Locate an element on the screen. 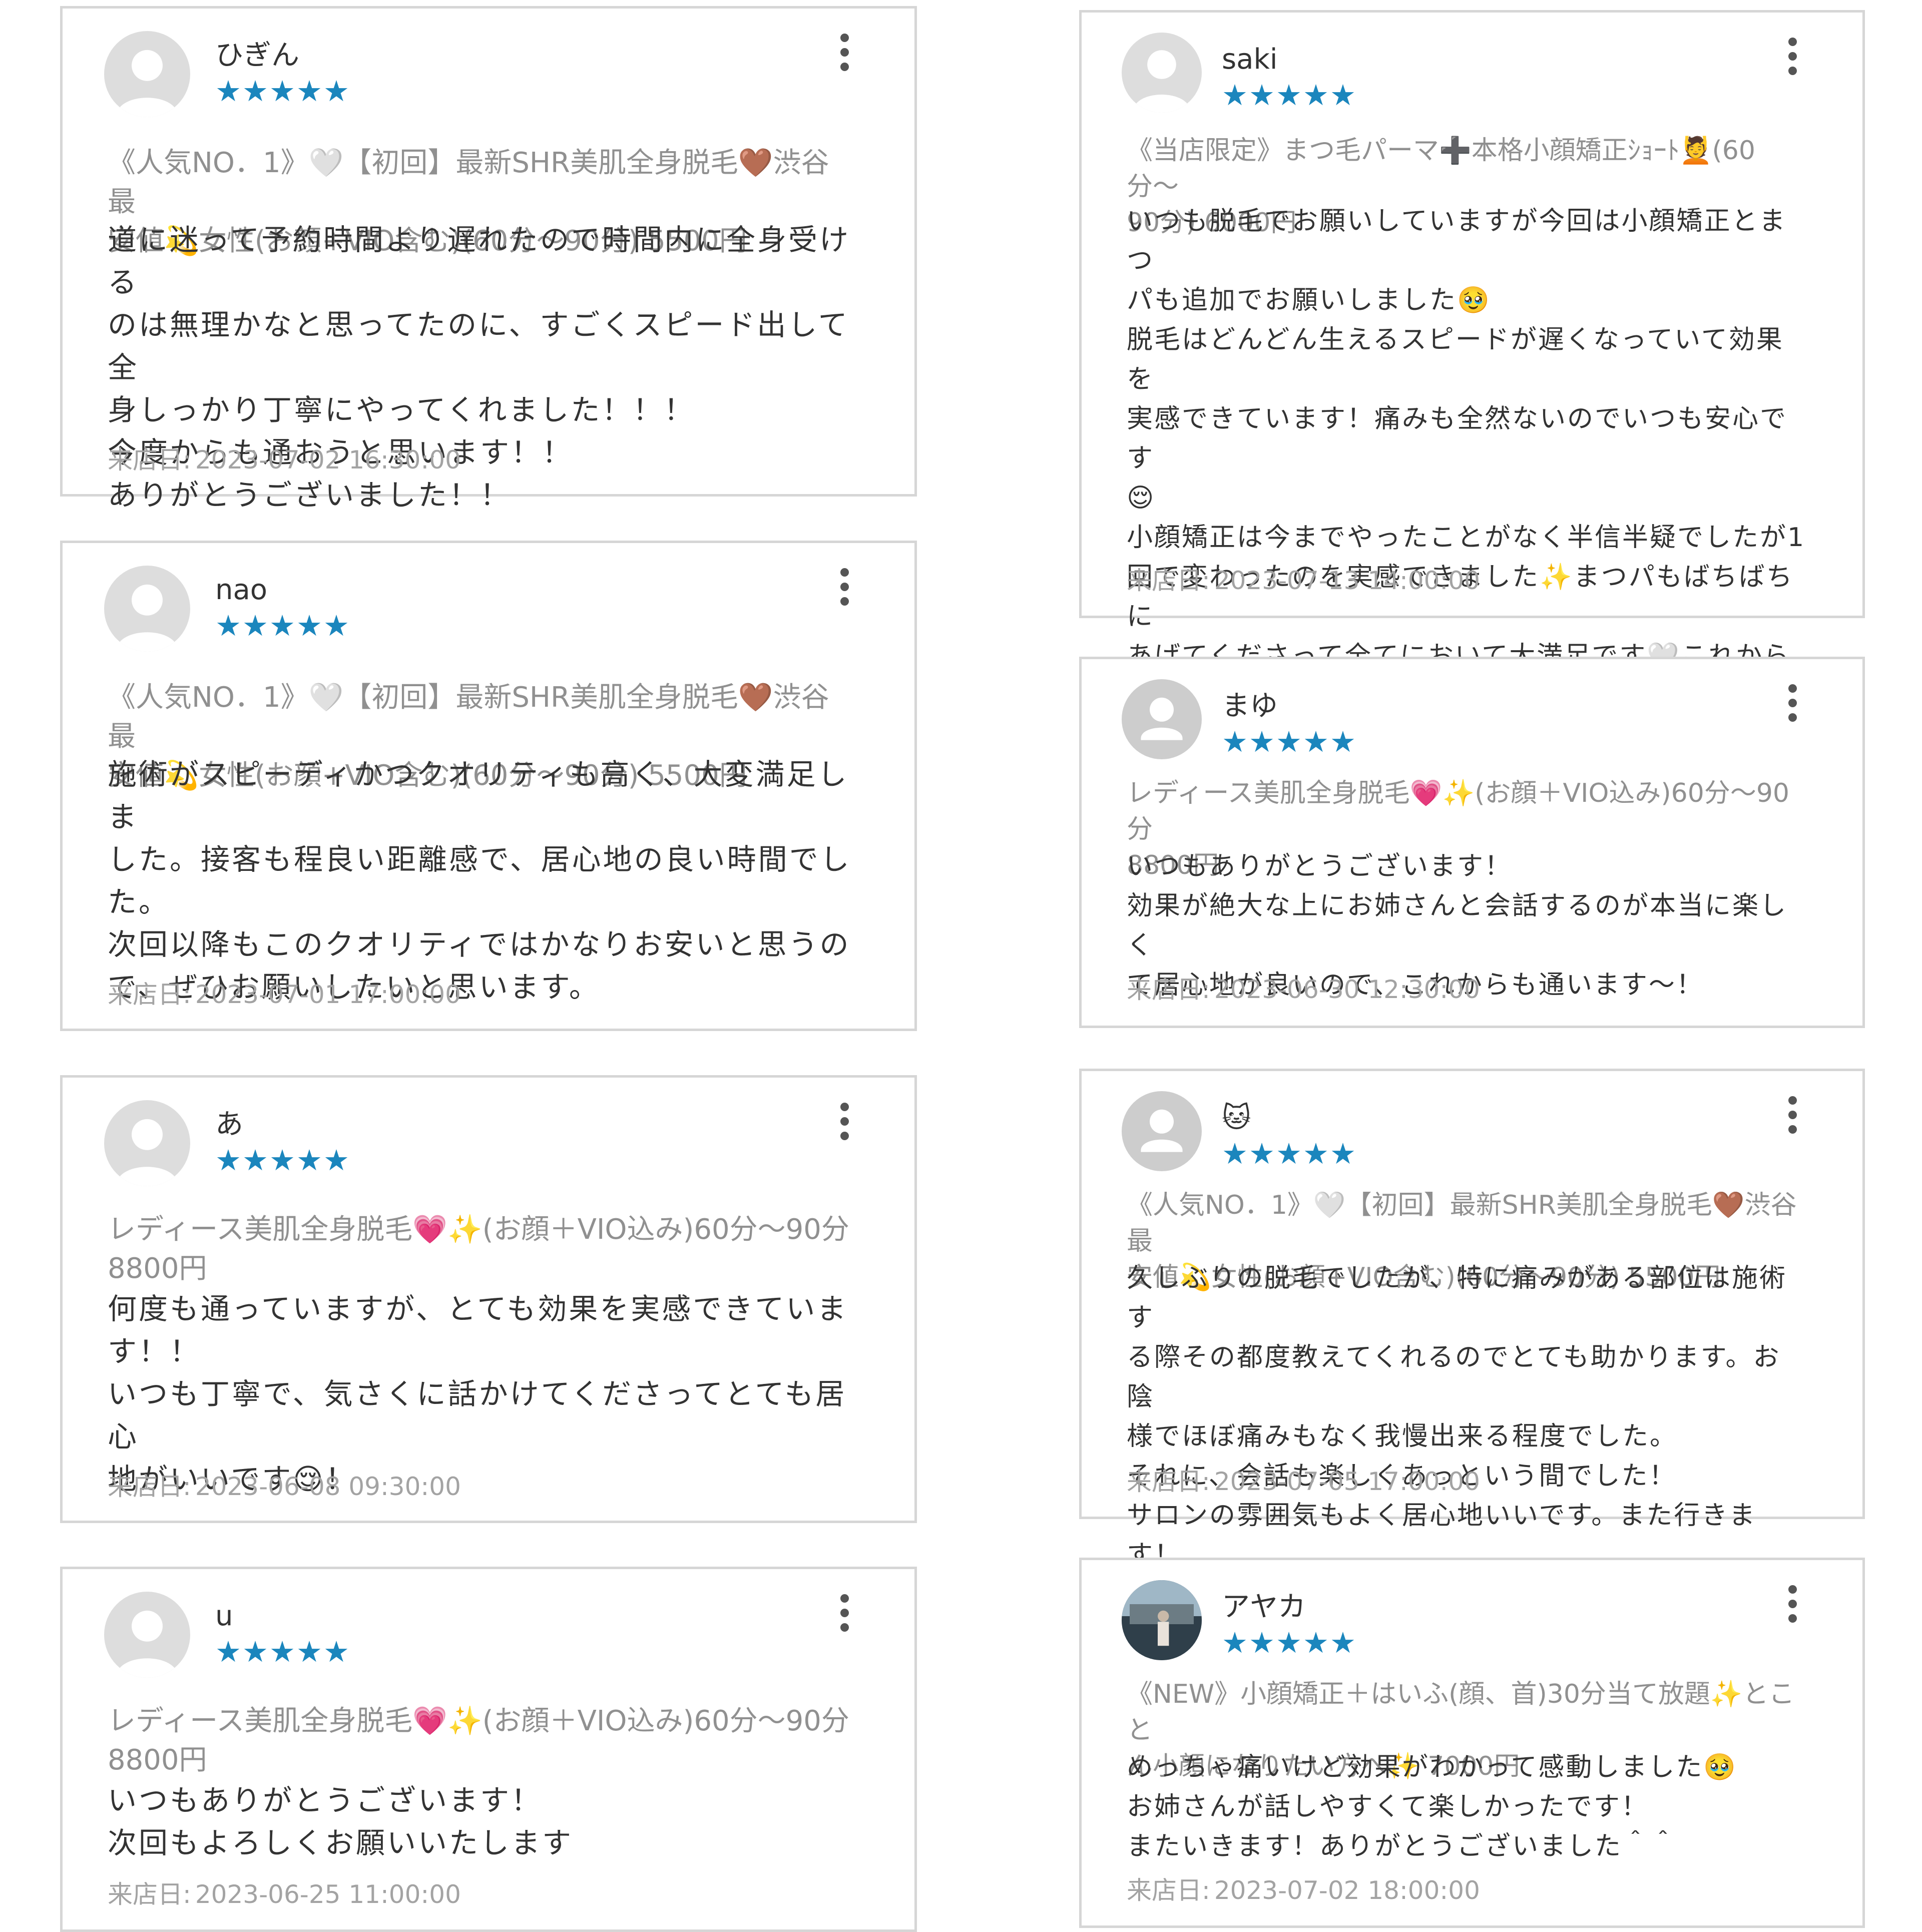  visit-date: 来店日: 2023-07-13 14:00:00 is located at coordinates (1303, 581).